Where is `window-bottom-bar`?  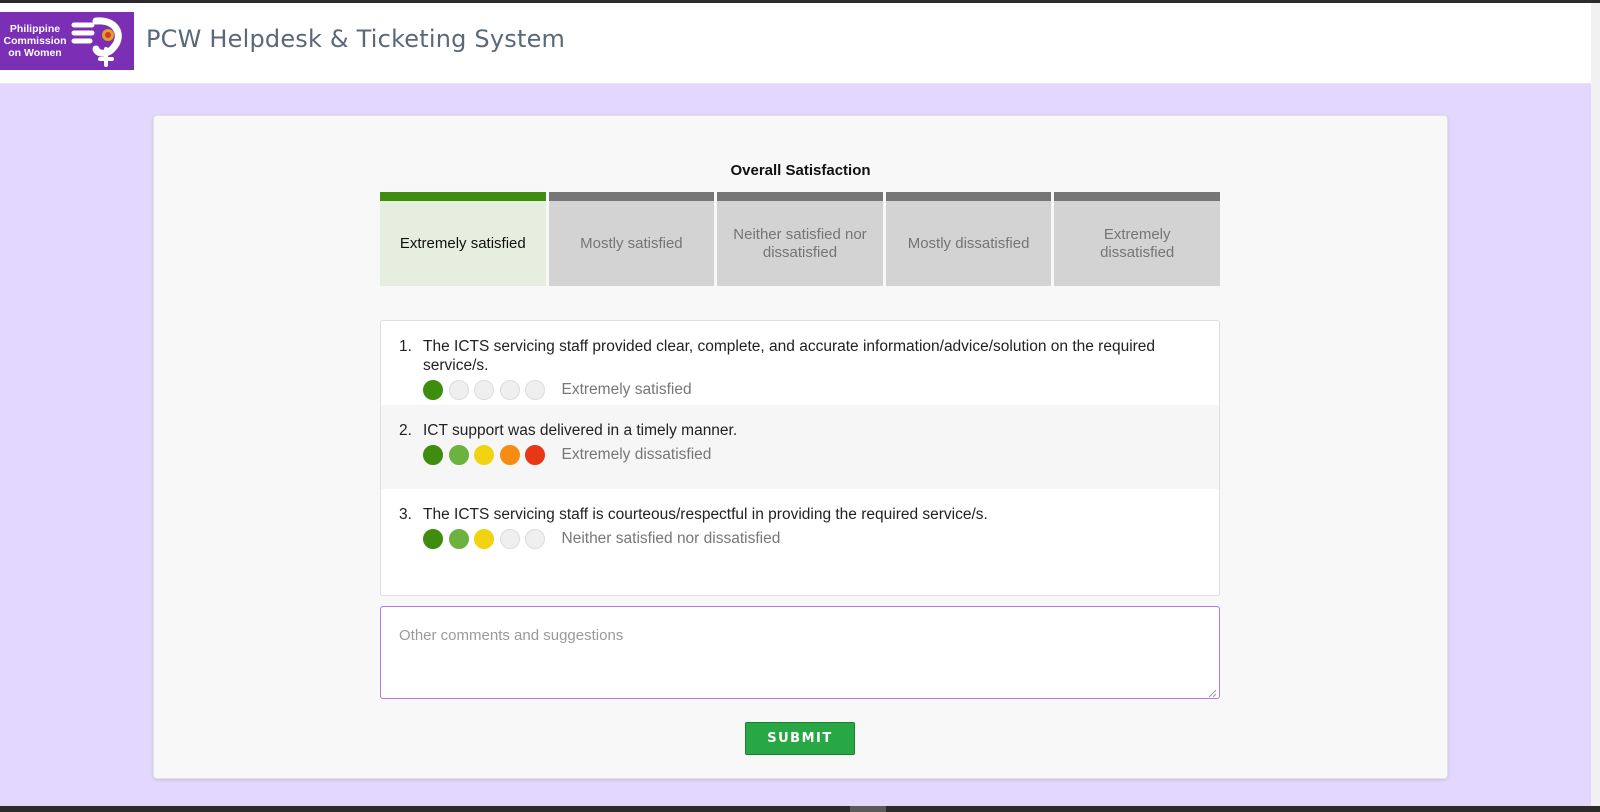 window-bottom-bar is located at coordinates (800, 809).